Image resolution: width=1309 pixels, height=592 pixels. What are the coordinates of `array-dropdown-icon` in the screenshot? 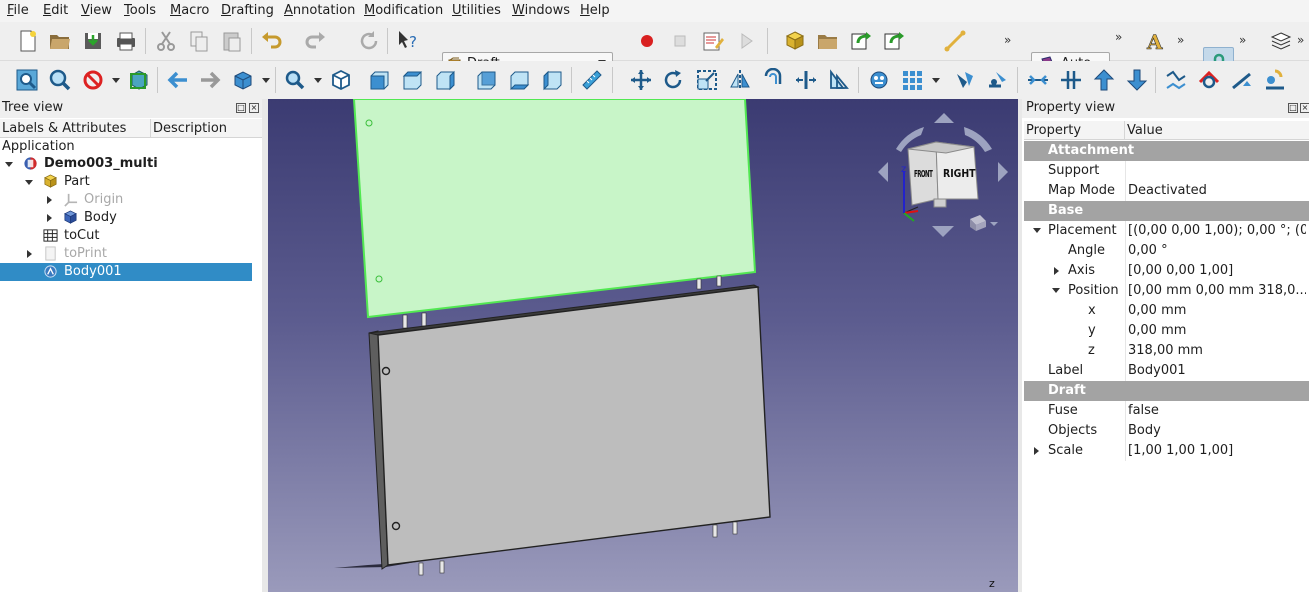 It's located at (936, 80).